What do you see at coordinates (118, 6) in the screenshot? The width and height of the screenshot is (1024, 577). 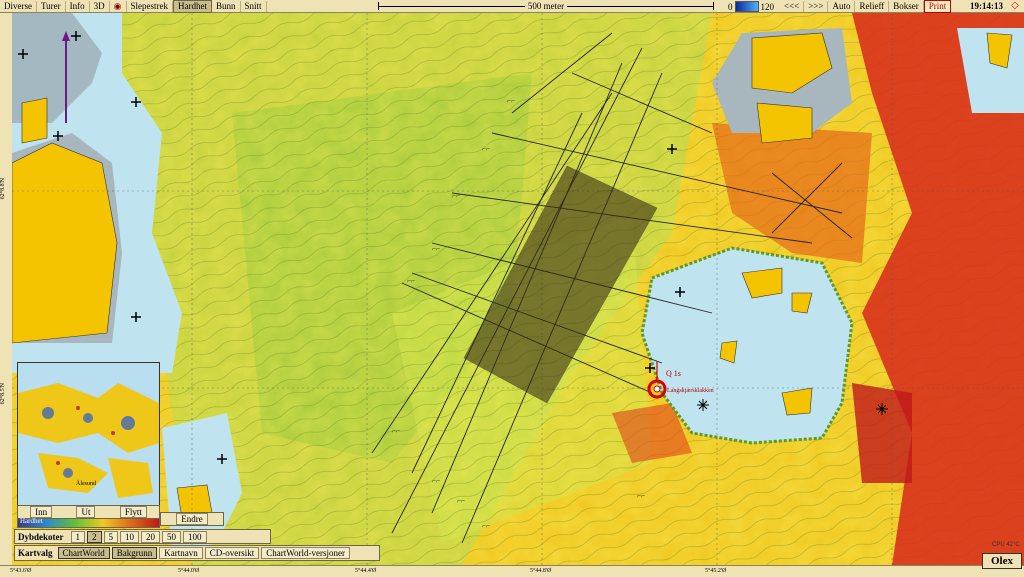 I see `target-icon: ◉` at bounding box center [118, 6].